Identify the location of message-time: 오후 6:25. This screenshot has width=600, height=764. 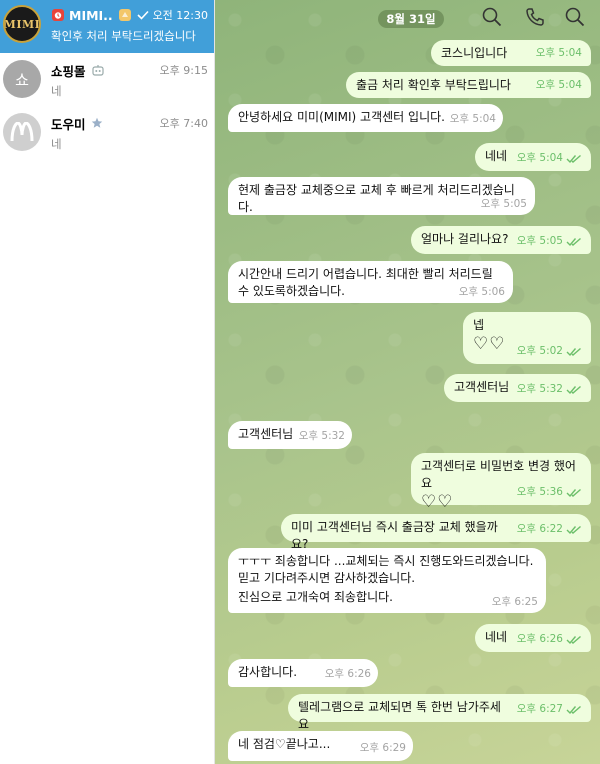
(514, 602).